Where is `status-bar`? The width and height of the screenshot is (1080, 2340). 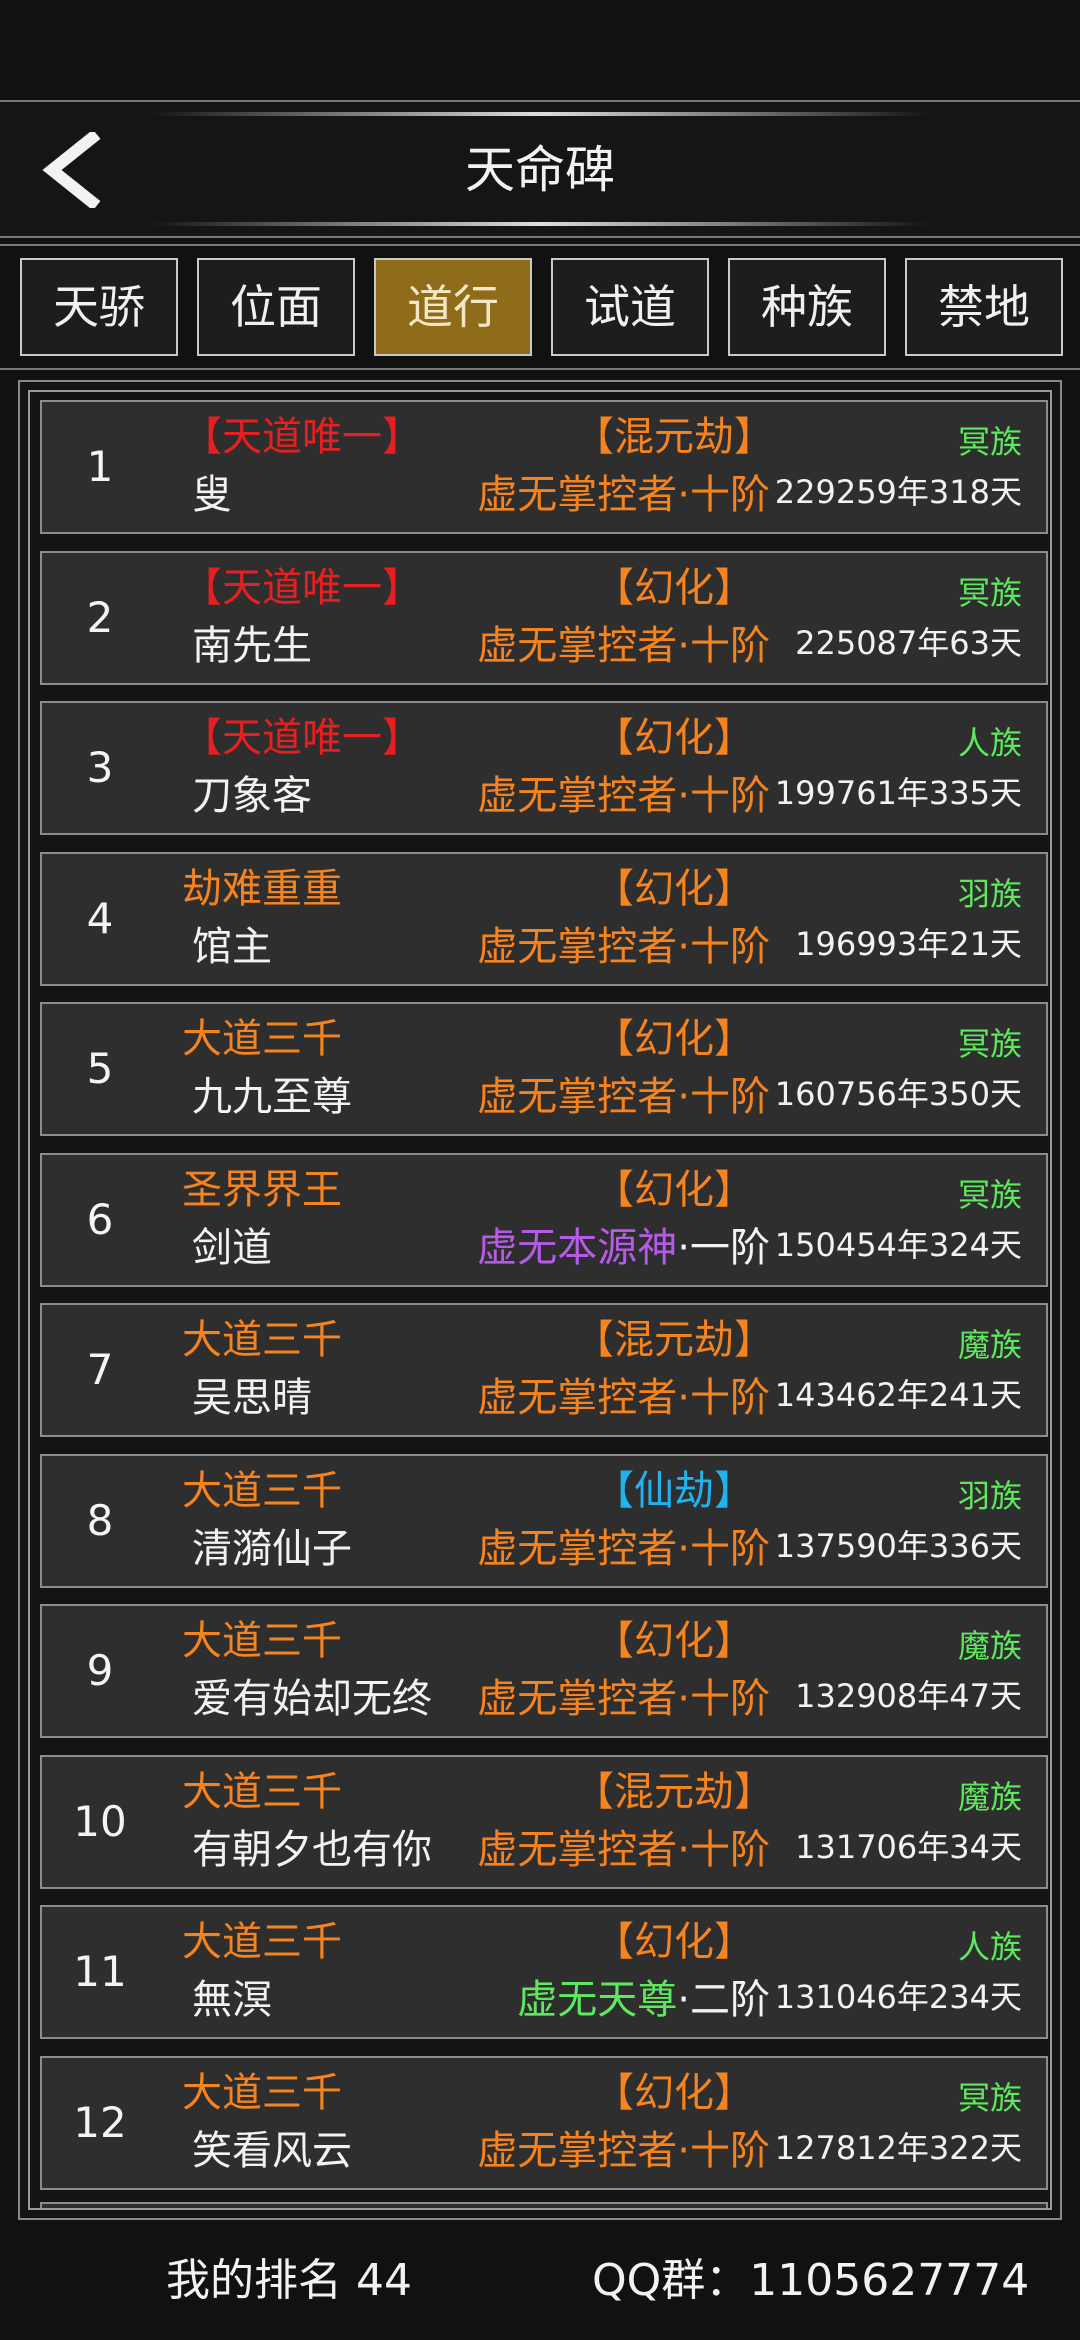 status-bar is located at coordinates (540, 50).